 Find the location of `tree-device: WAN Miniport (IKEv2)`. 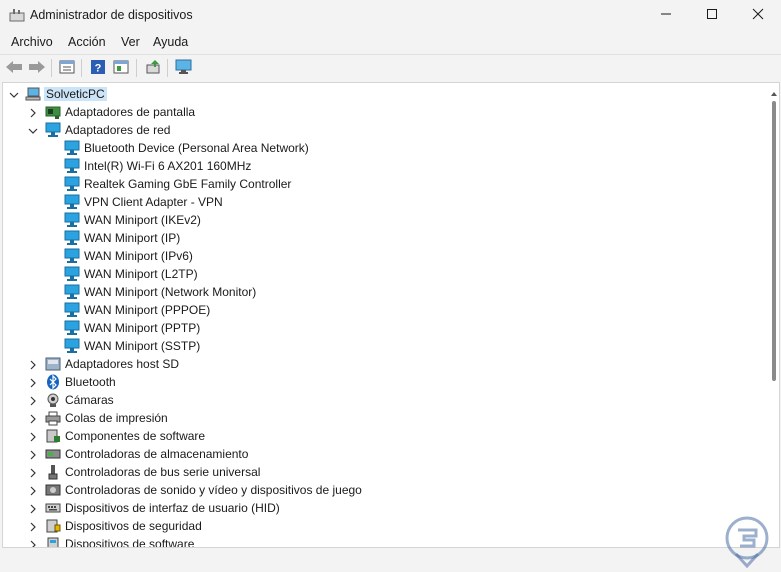

tree-device: WAN Miniport (IKEv2) is located at coordinates (383, 220).